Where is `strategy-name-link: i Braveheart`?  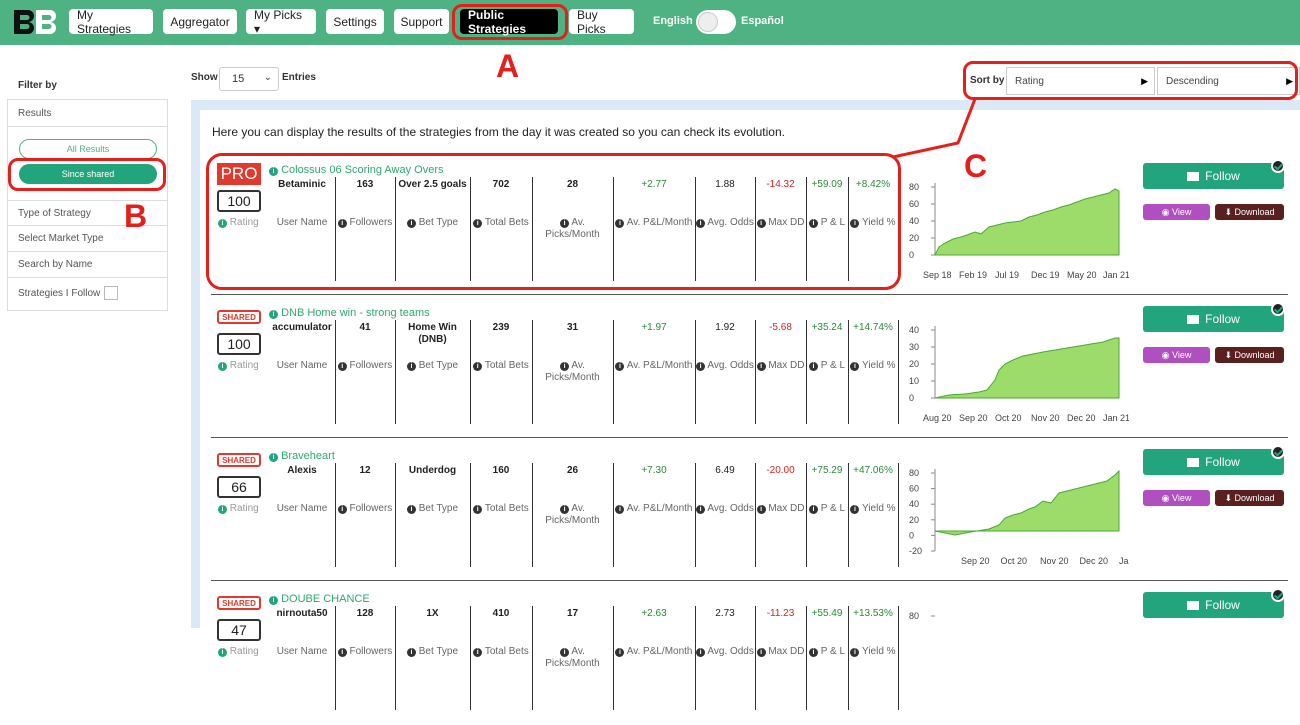
strategy-name-link: i Braveheart is located at coordinates (302, 456).